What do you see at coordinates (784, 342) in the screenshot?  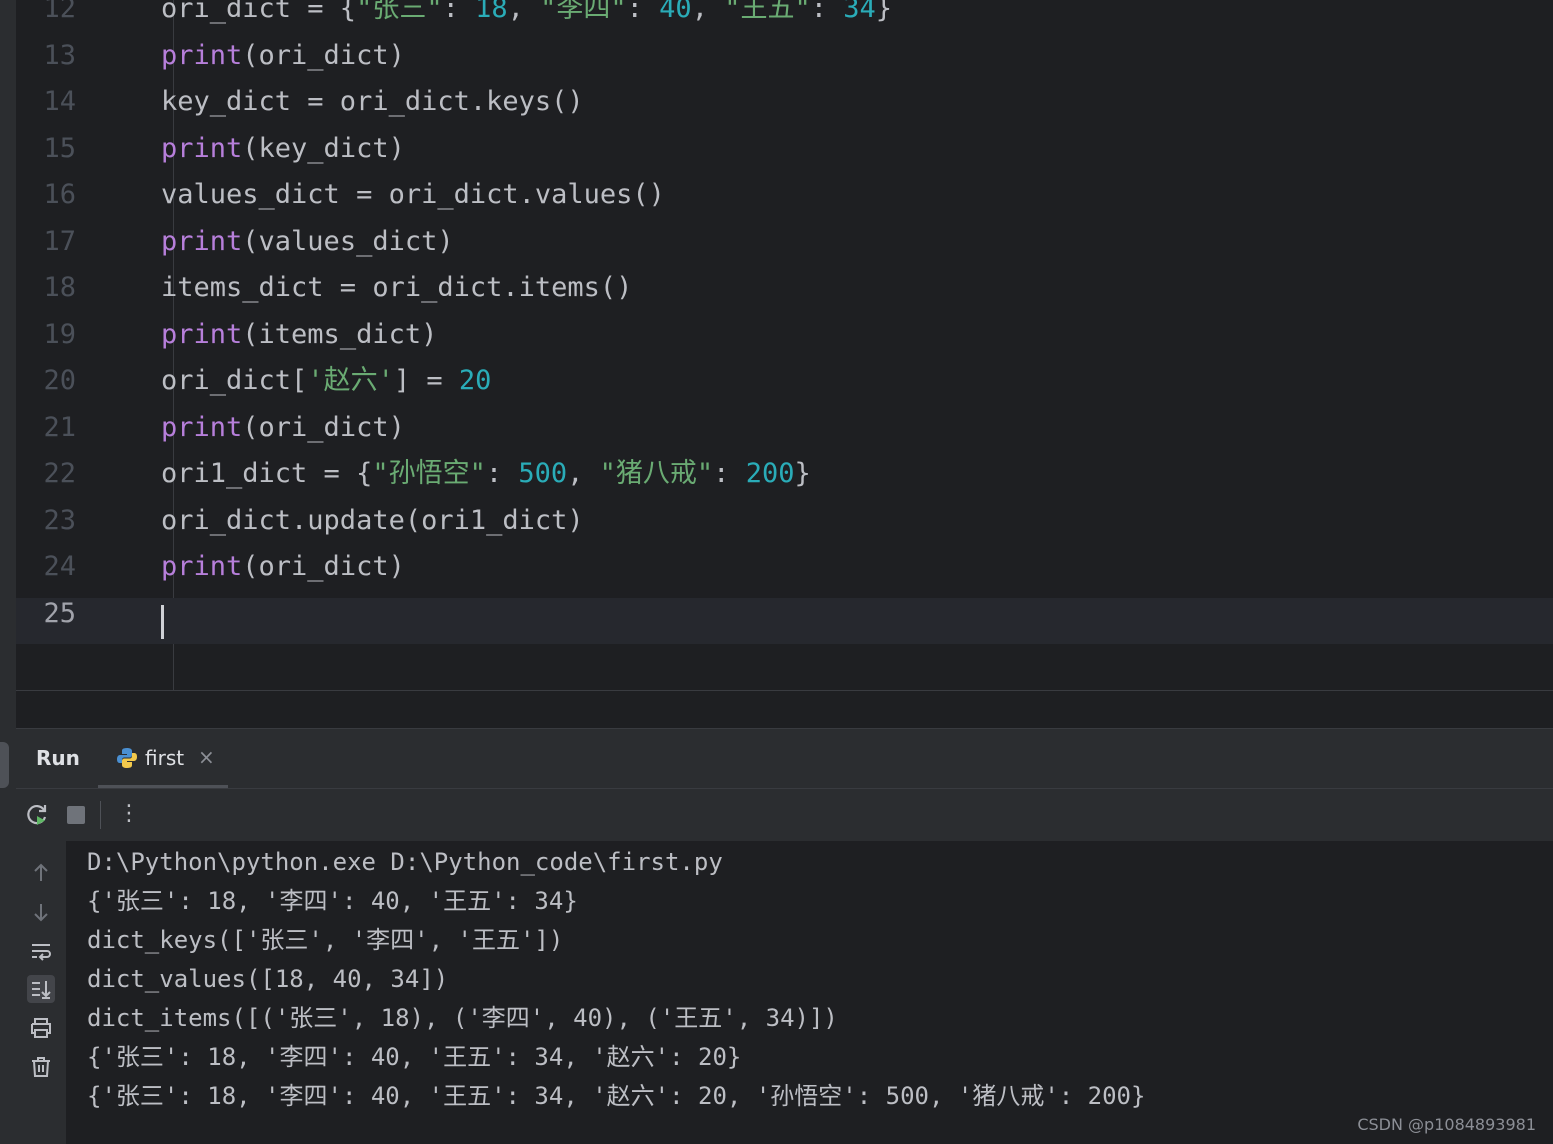 I see `code-line: 19 print(items_dict)` at bounding box center [784, 342].